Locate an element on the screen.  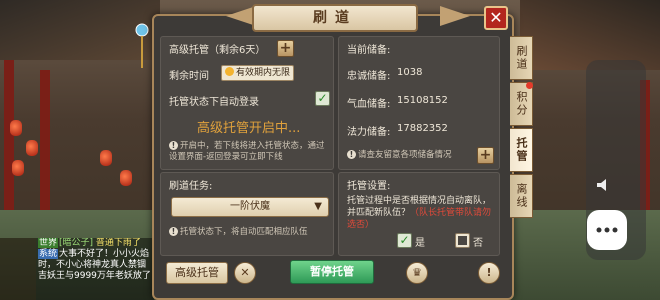
chat-text: 吉妖王与9999万年老妖放了 is located at coordinates (94, 276).